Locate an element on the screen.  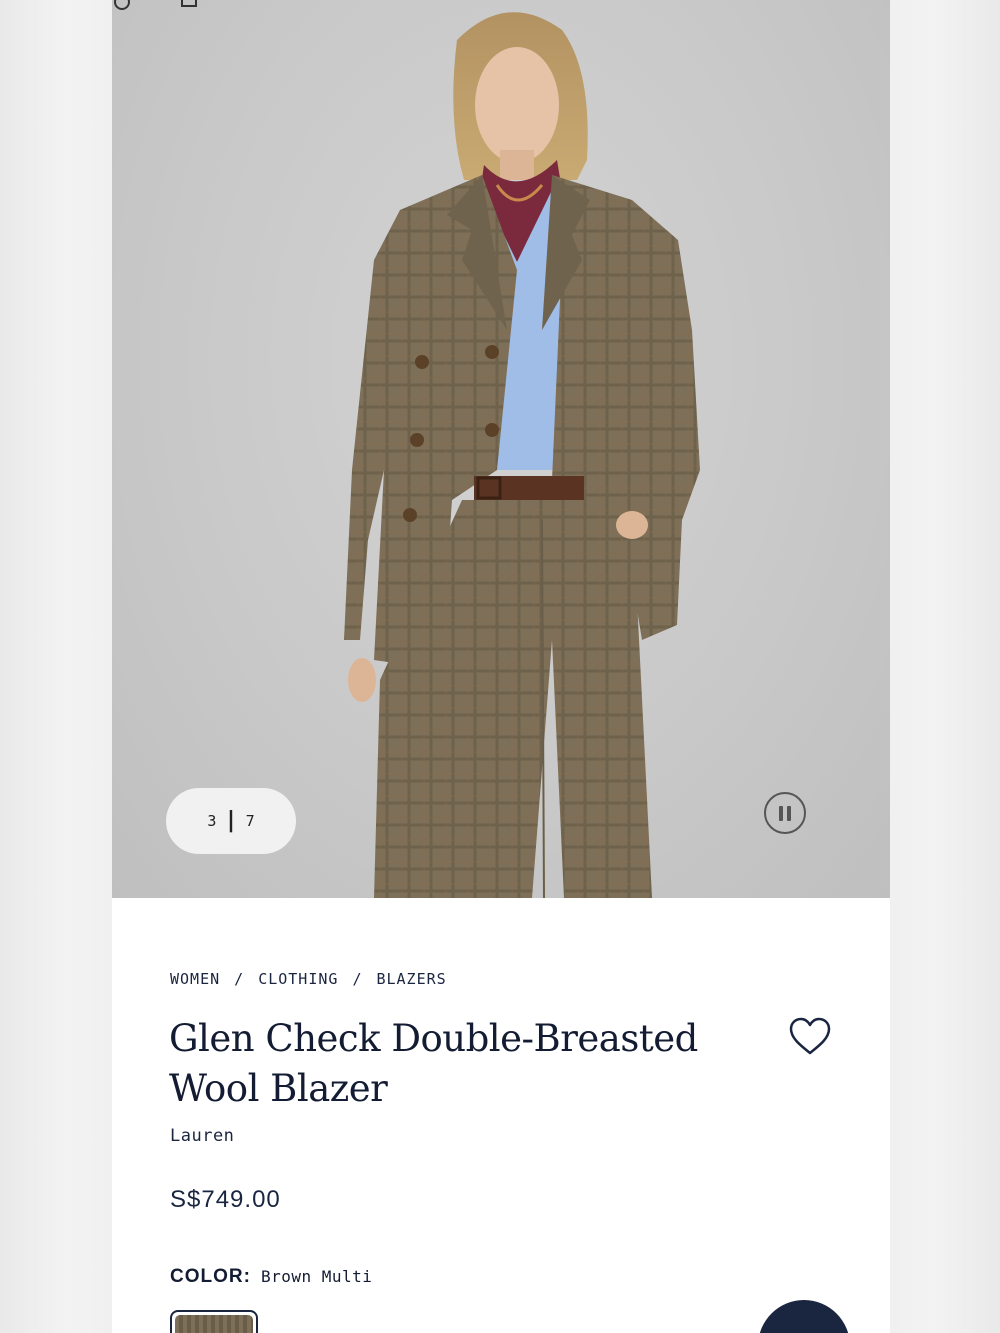
image-counter-total: 7 is located at coordinates (250, 821).